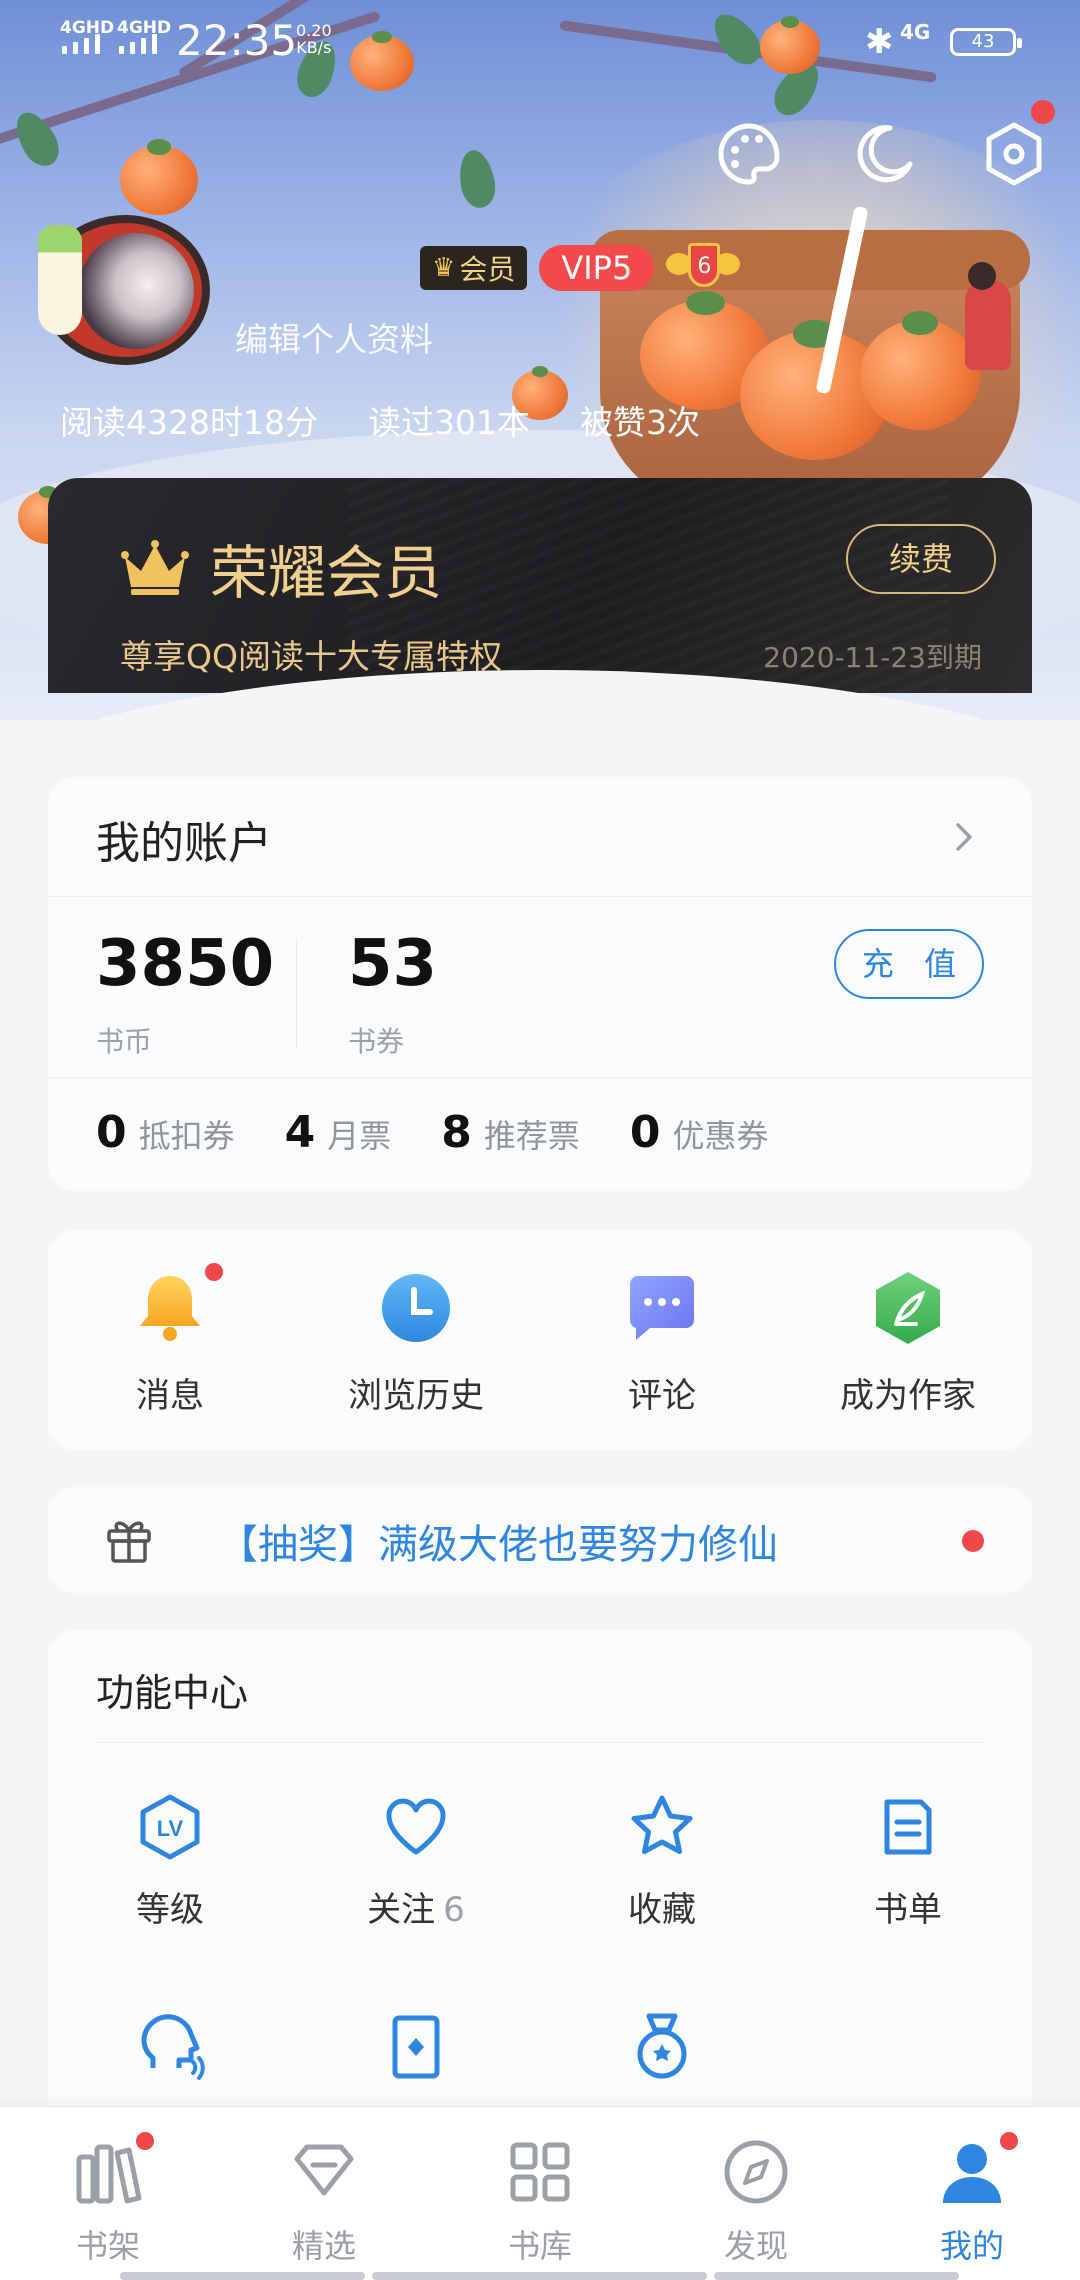  I want to click on voucher-balance: 53, so click(392, 964).